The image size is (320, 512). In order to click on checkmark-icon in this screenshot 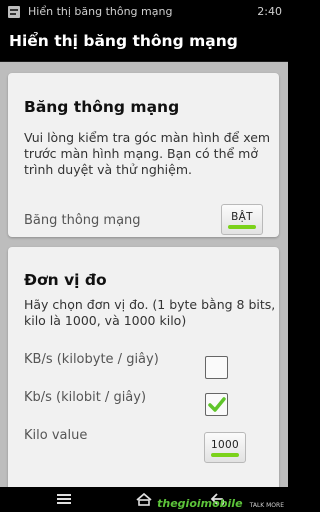, I will do `click(217, 404)`.